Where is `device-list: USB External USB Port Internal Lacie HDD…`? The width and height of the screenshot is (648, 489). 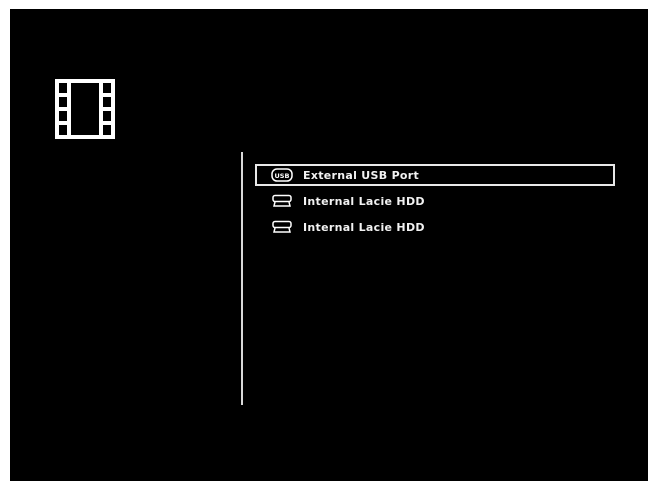 device-list: USB External USB Port Internal Lacie HDD… is located at coordinates (435, 203).